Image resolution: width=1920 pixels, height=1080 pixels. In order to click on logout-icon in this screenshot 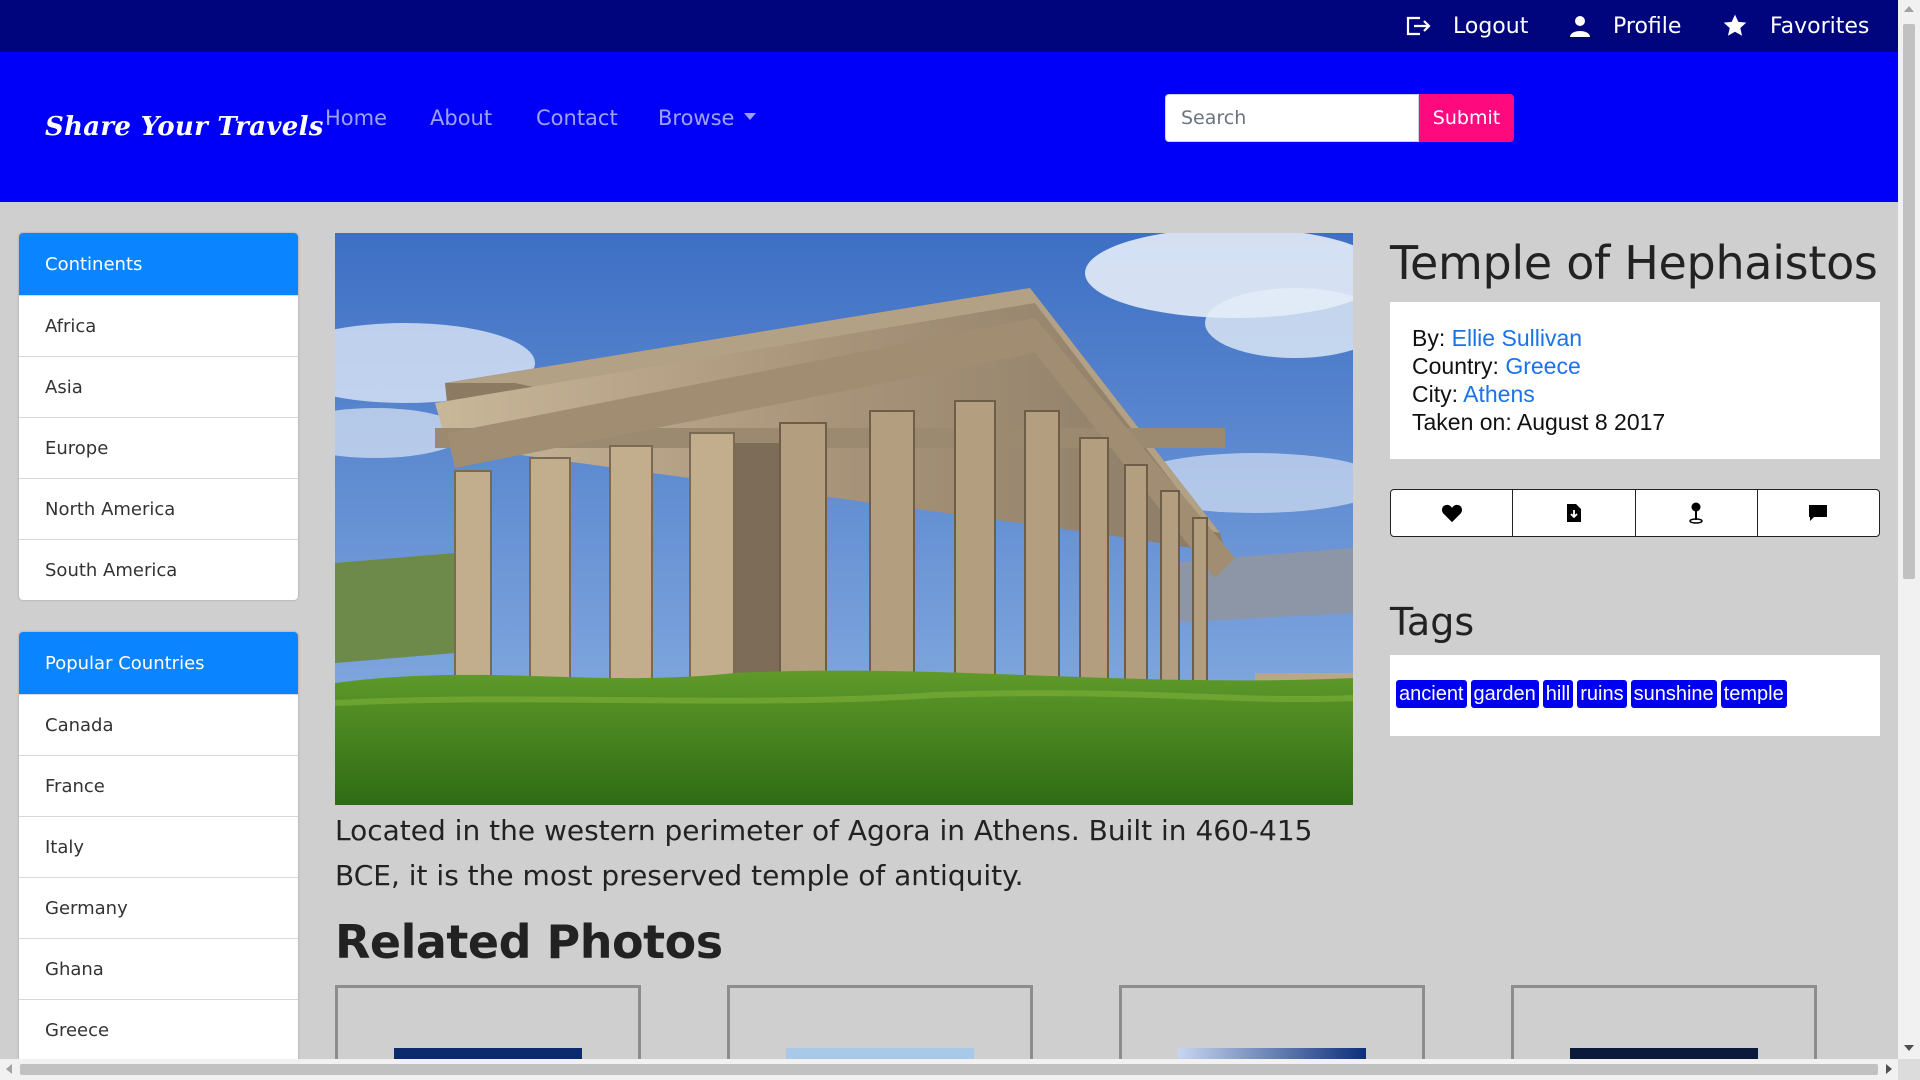, I will do `click(1418, 26)`.